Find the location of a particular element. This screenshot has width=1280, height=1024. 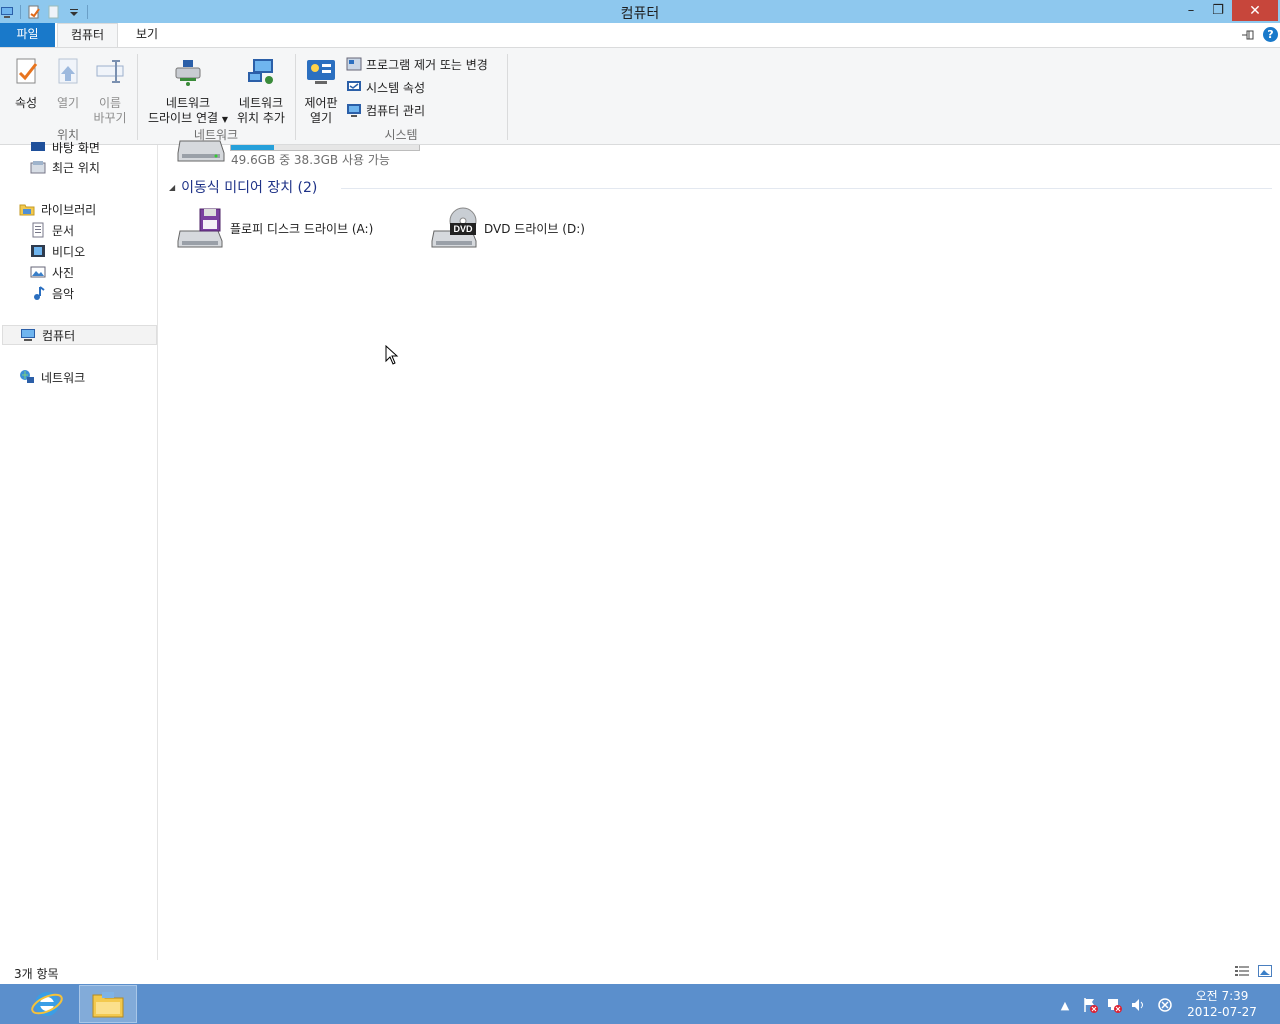

map-network-drive-button: 네트워크 드라이브 연결 ▼ is located at coordinates (188, 91).